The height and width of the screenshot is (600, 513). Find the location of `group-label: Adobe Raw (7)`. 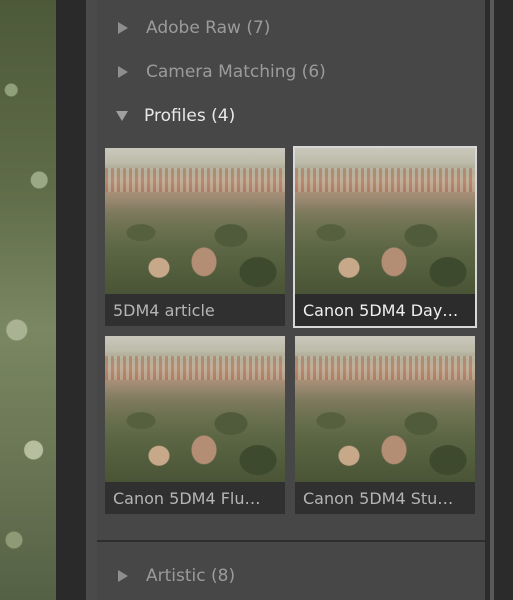

group-label: Adobe Raw (7) is located at coordinates (208, 28).